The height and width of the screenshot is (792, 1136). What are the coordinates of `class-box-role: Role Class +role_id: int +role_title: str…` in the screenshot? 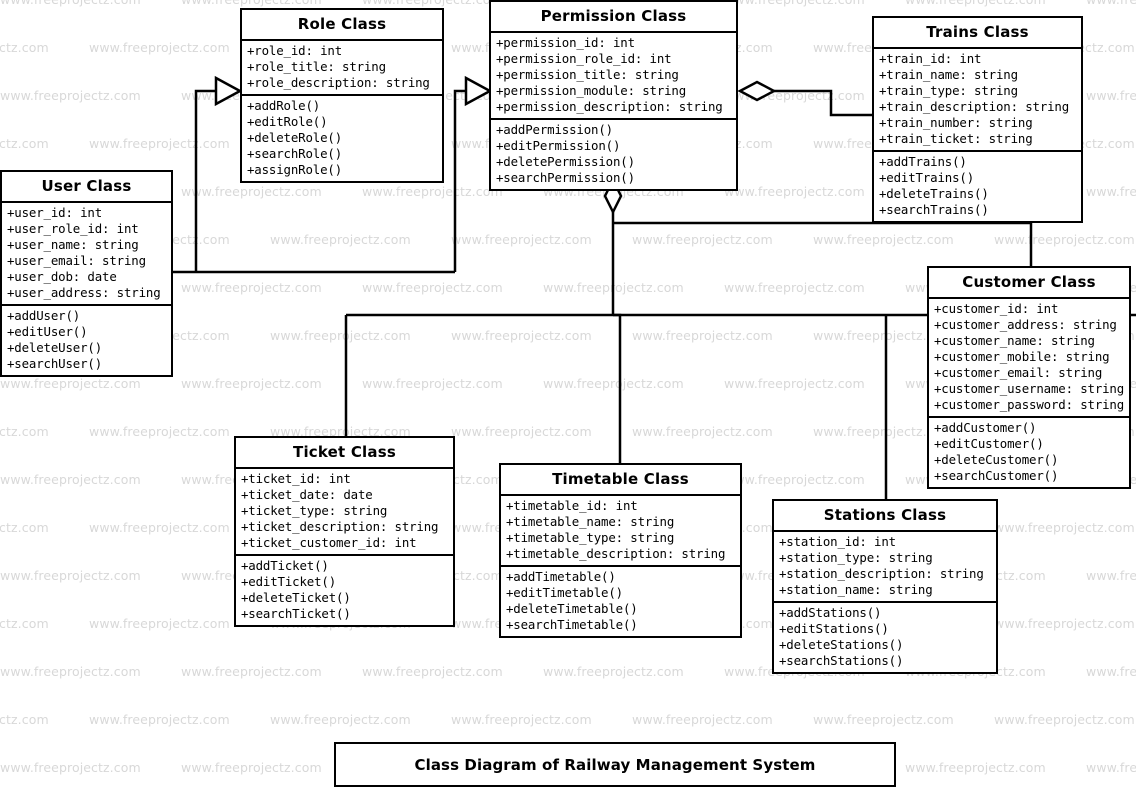 It's located at (342, 95).